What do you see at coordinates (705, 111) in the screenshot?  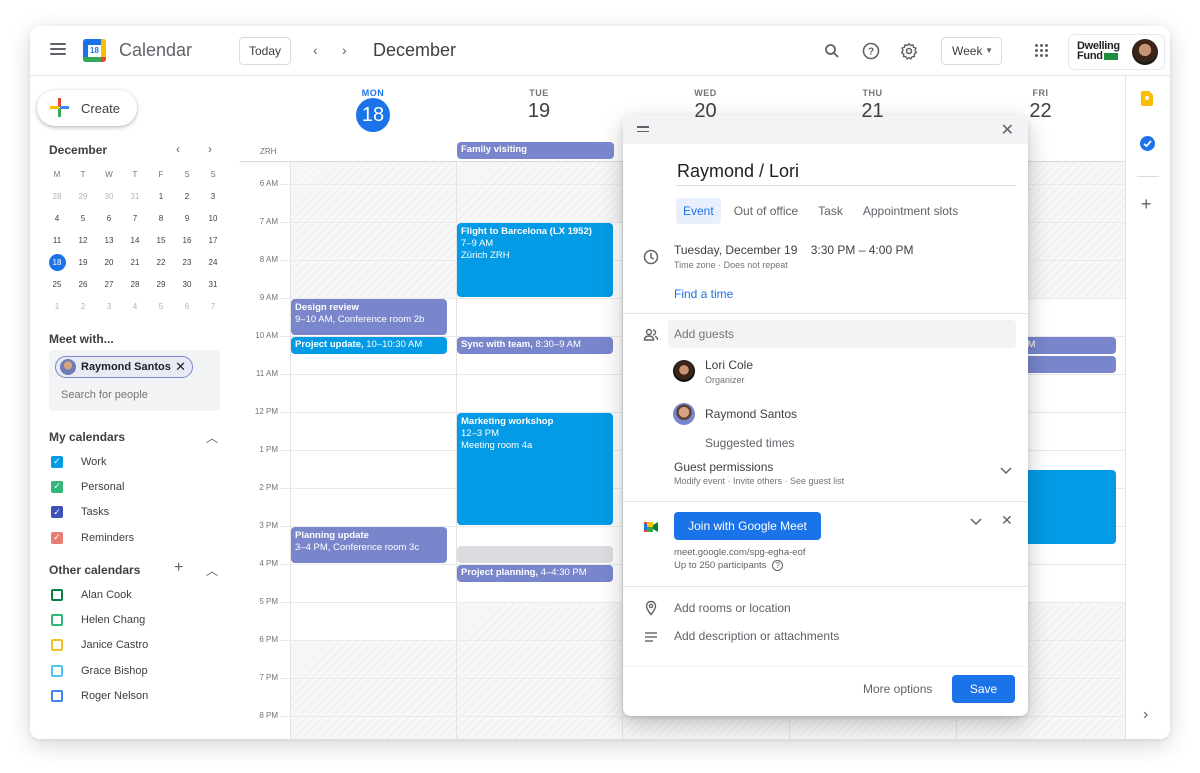 I see `day-number: 20` at bounding box center [705, 111].